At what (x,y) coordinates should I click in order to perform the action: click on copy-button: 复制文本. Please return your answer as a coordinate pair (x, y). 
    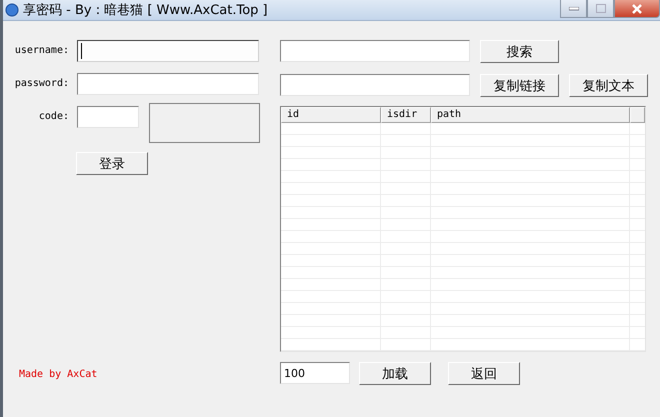
    Looking at the image, I should click on (608, 85).